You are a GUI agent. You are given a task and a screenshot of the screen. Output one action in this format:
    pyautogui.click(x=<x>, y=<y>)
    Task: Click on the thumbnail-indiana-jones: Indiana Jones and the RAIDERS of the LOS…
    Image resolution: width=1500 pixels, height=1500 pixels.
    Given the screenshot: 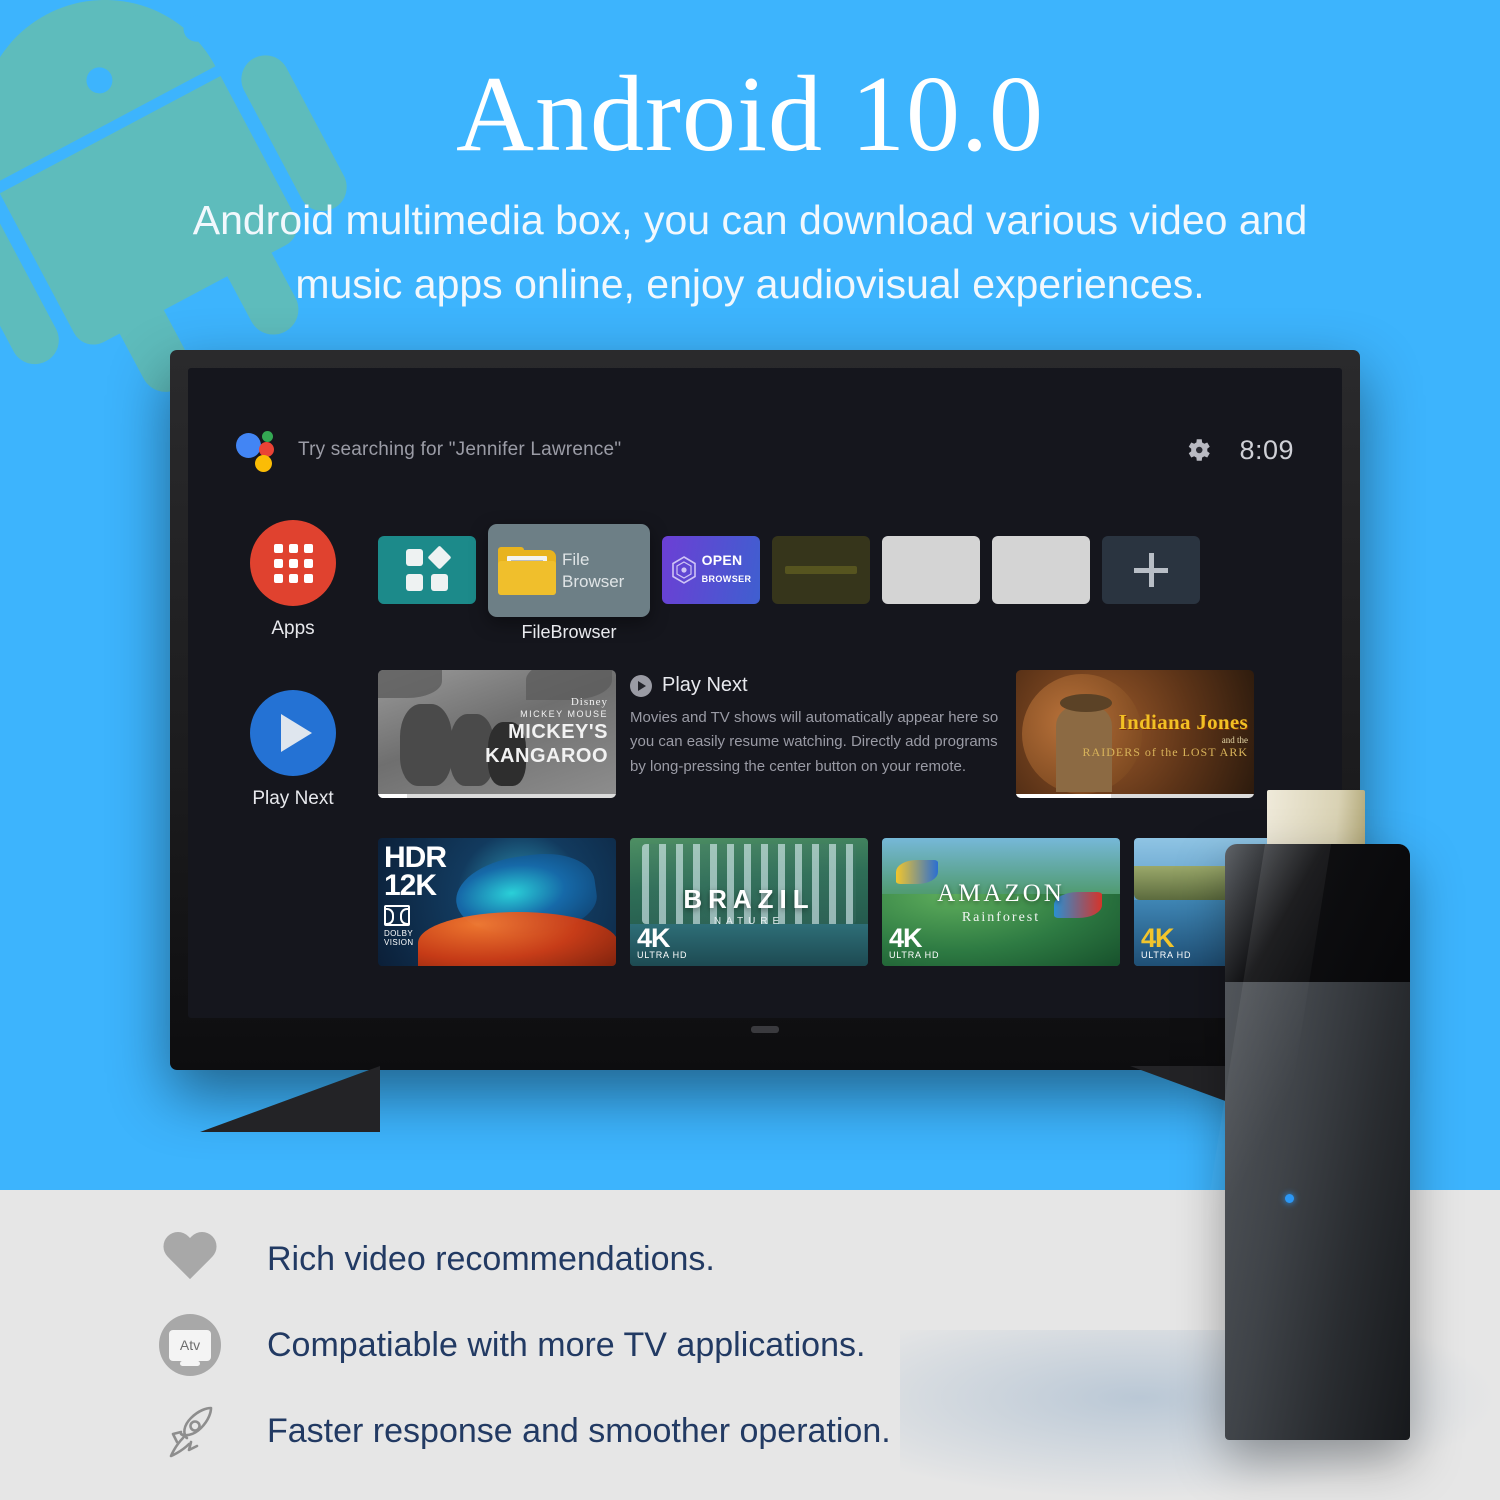 What is the action you would take?
    pyautogui.click(x=1135, y=734)
    